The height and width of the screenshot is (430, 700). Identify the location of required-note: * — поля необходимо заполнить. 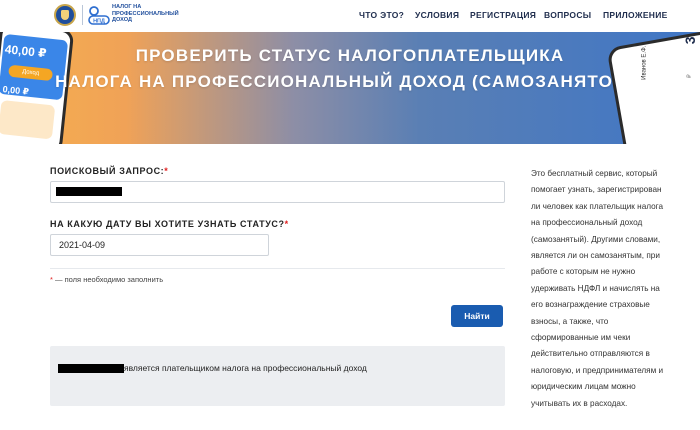
(107, 279).